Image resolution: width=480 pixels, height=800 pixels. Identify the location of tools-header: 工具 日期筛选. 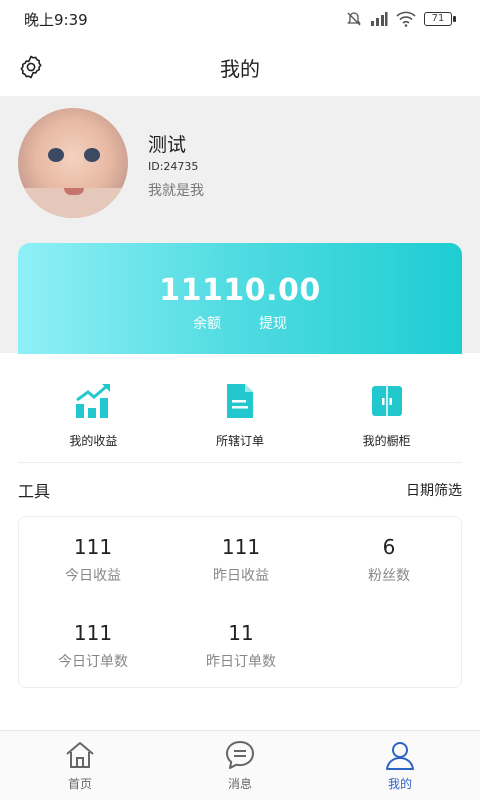
(240, 490).